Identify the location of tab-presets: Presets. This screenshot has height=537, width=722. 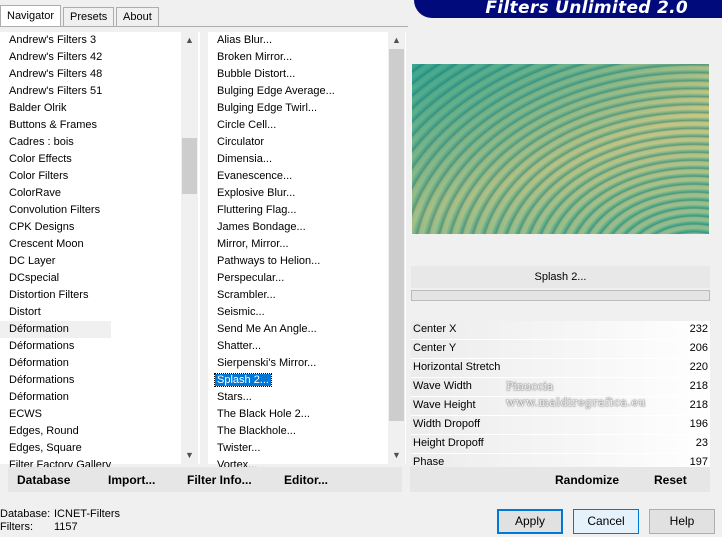
(89, 16).